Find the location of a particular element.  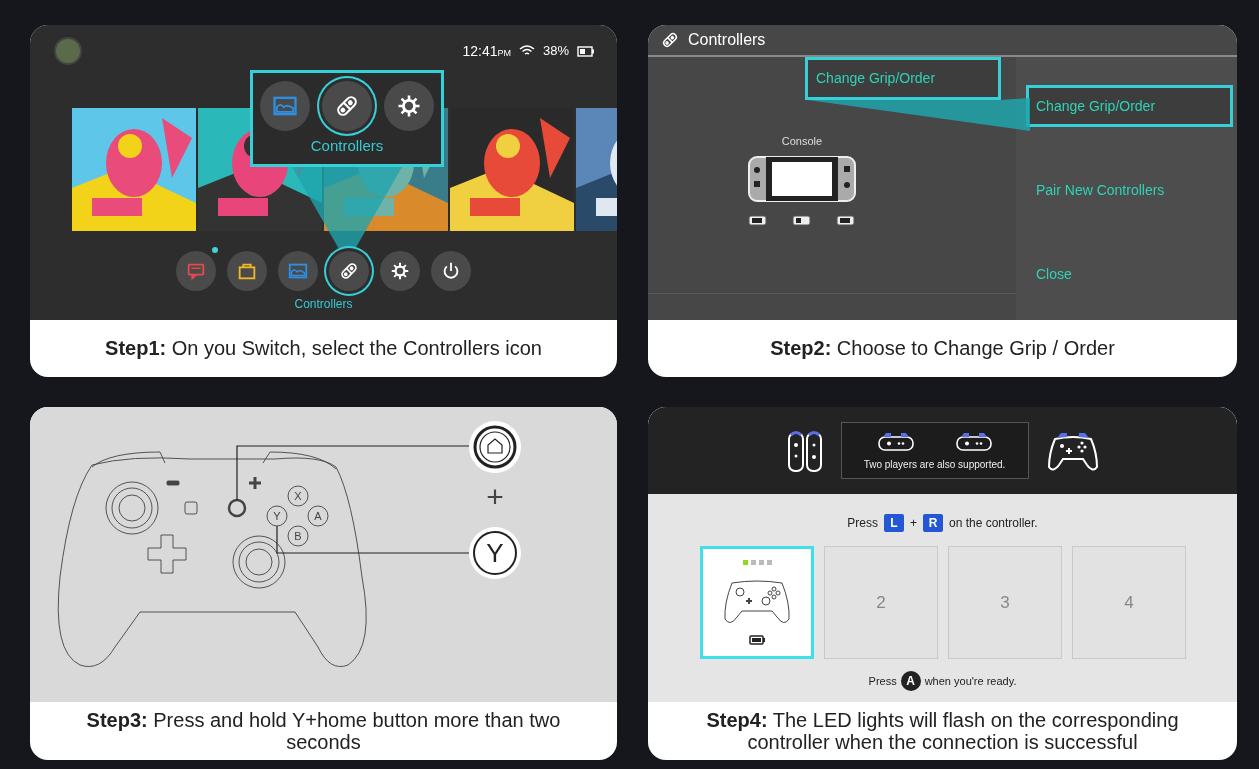

popup-icon-button is located at coordinates (409, 106).